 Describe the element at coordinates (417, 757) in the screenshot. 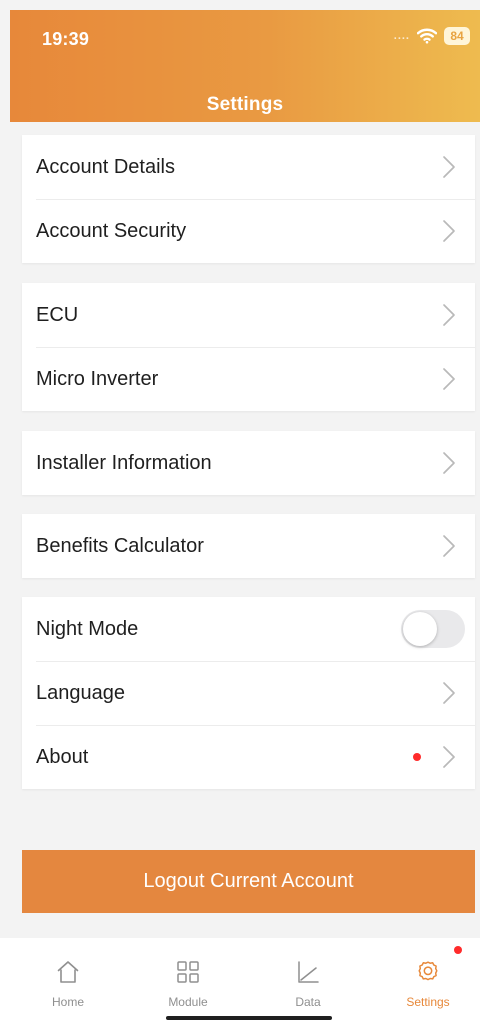

I see `about-notification-dot` at that location.